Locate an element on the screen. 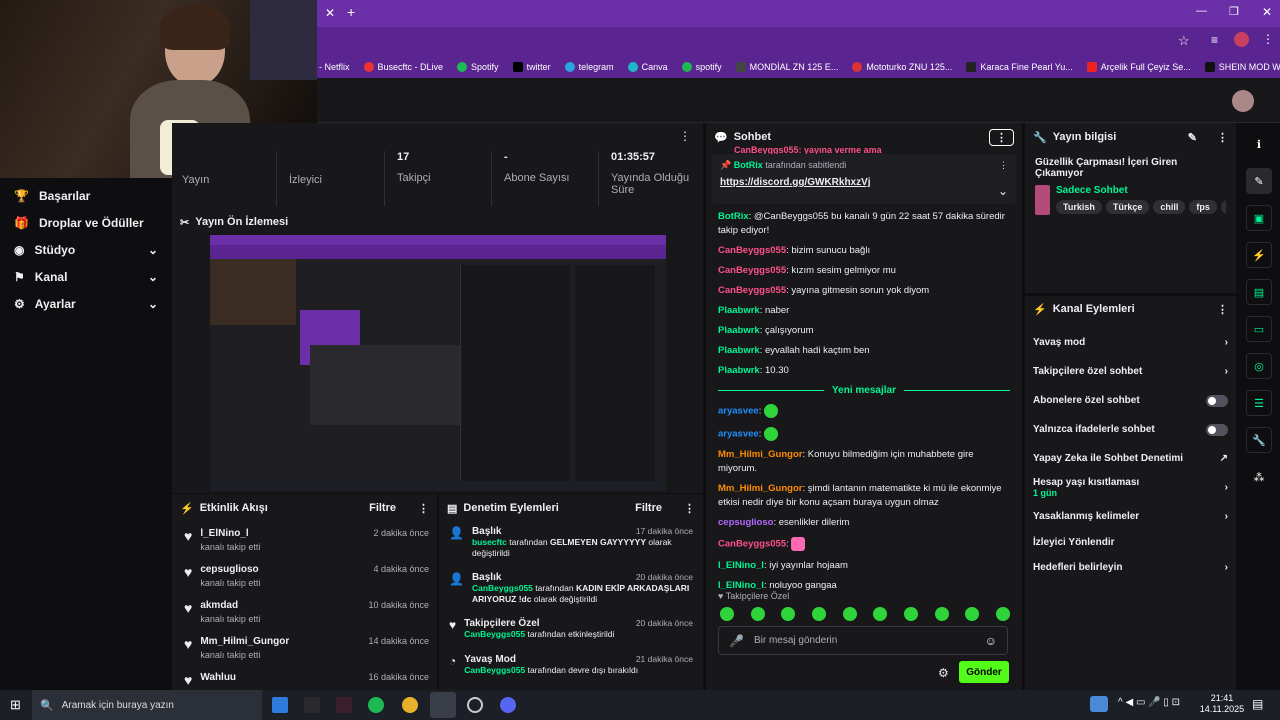 The height and width of the screenshot is (720, 1280). spotify-icon is located at coordinates (376, 705).